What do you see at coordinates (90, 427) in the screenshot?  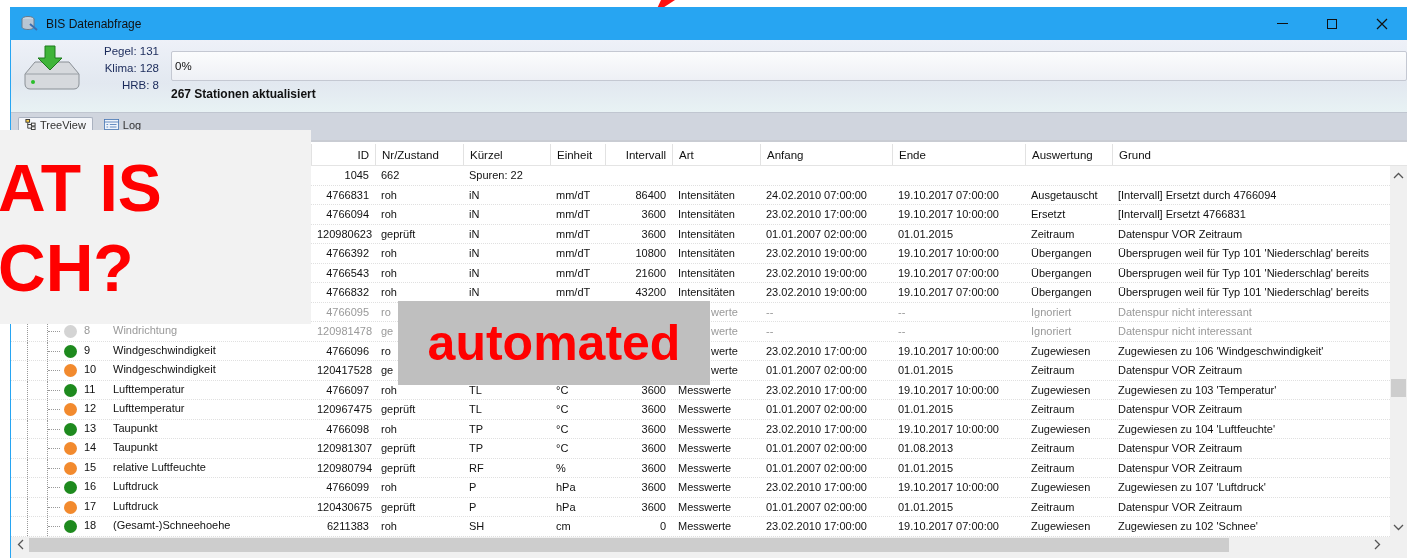 I see `row-number: 13` at bounding box center [90, 427].